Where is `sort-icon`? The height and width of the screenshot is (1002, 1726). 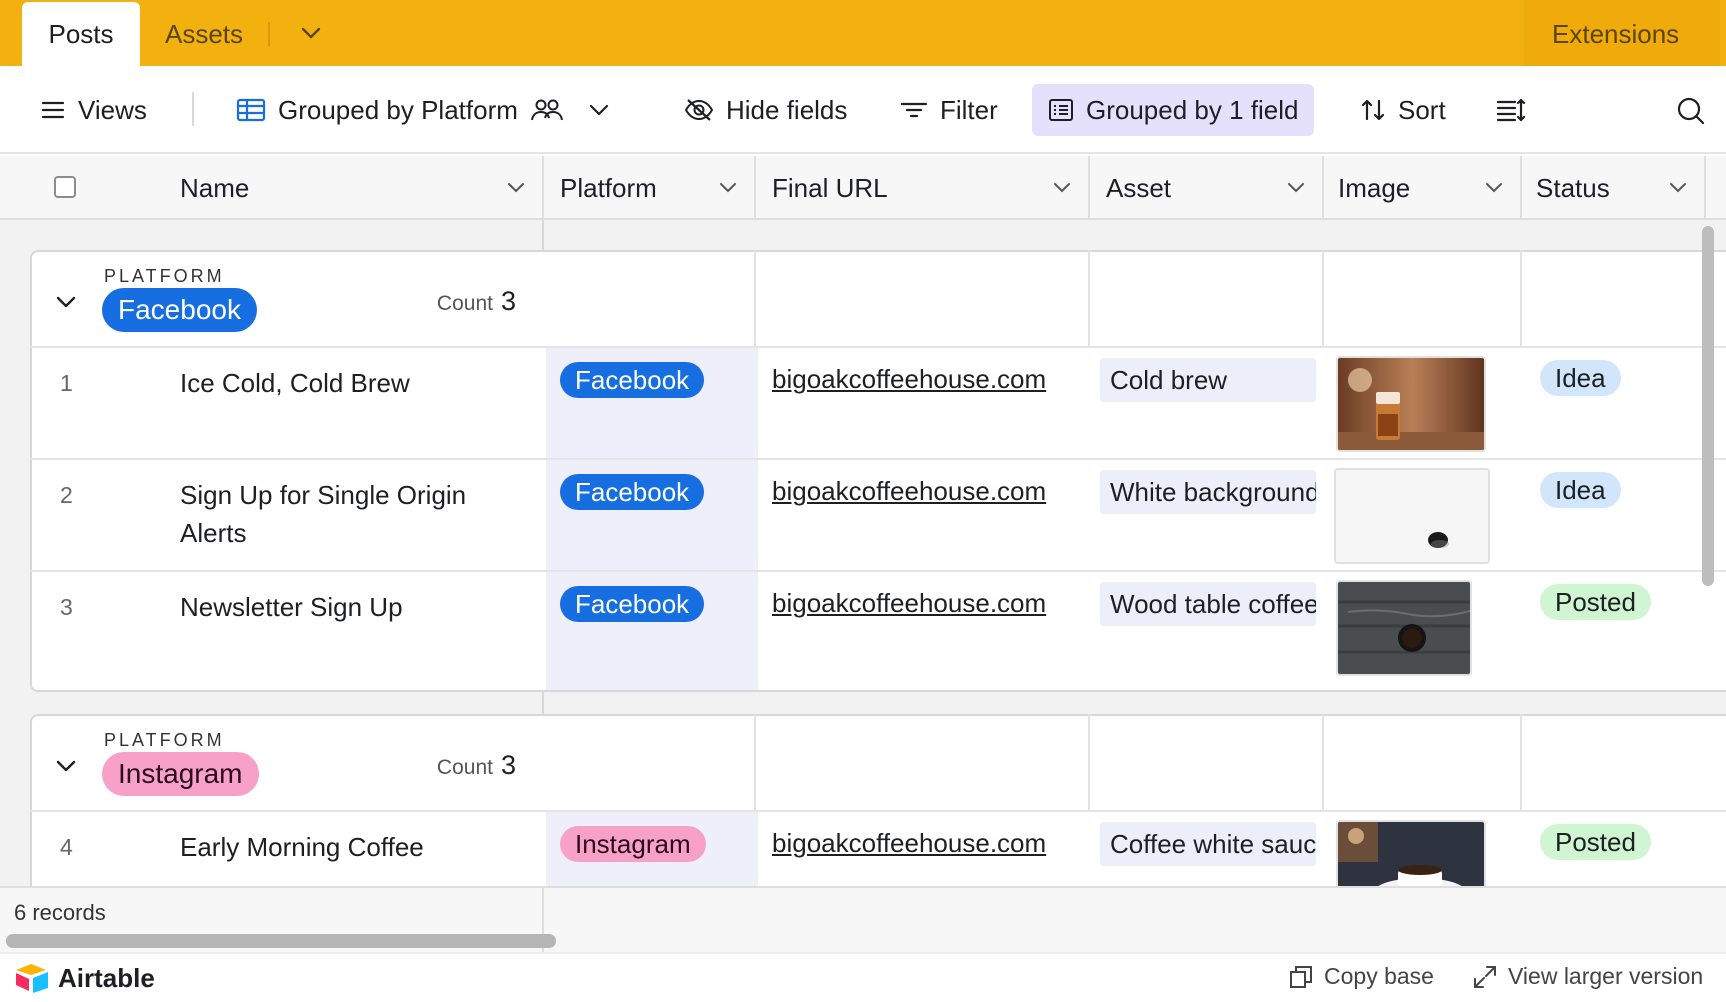 sort-icon is located at coordinates (1373, 110).